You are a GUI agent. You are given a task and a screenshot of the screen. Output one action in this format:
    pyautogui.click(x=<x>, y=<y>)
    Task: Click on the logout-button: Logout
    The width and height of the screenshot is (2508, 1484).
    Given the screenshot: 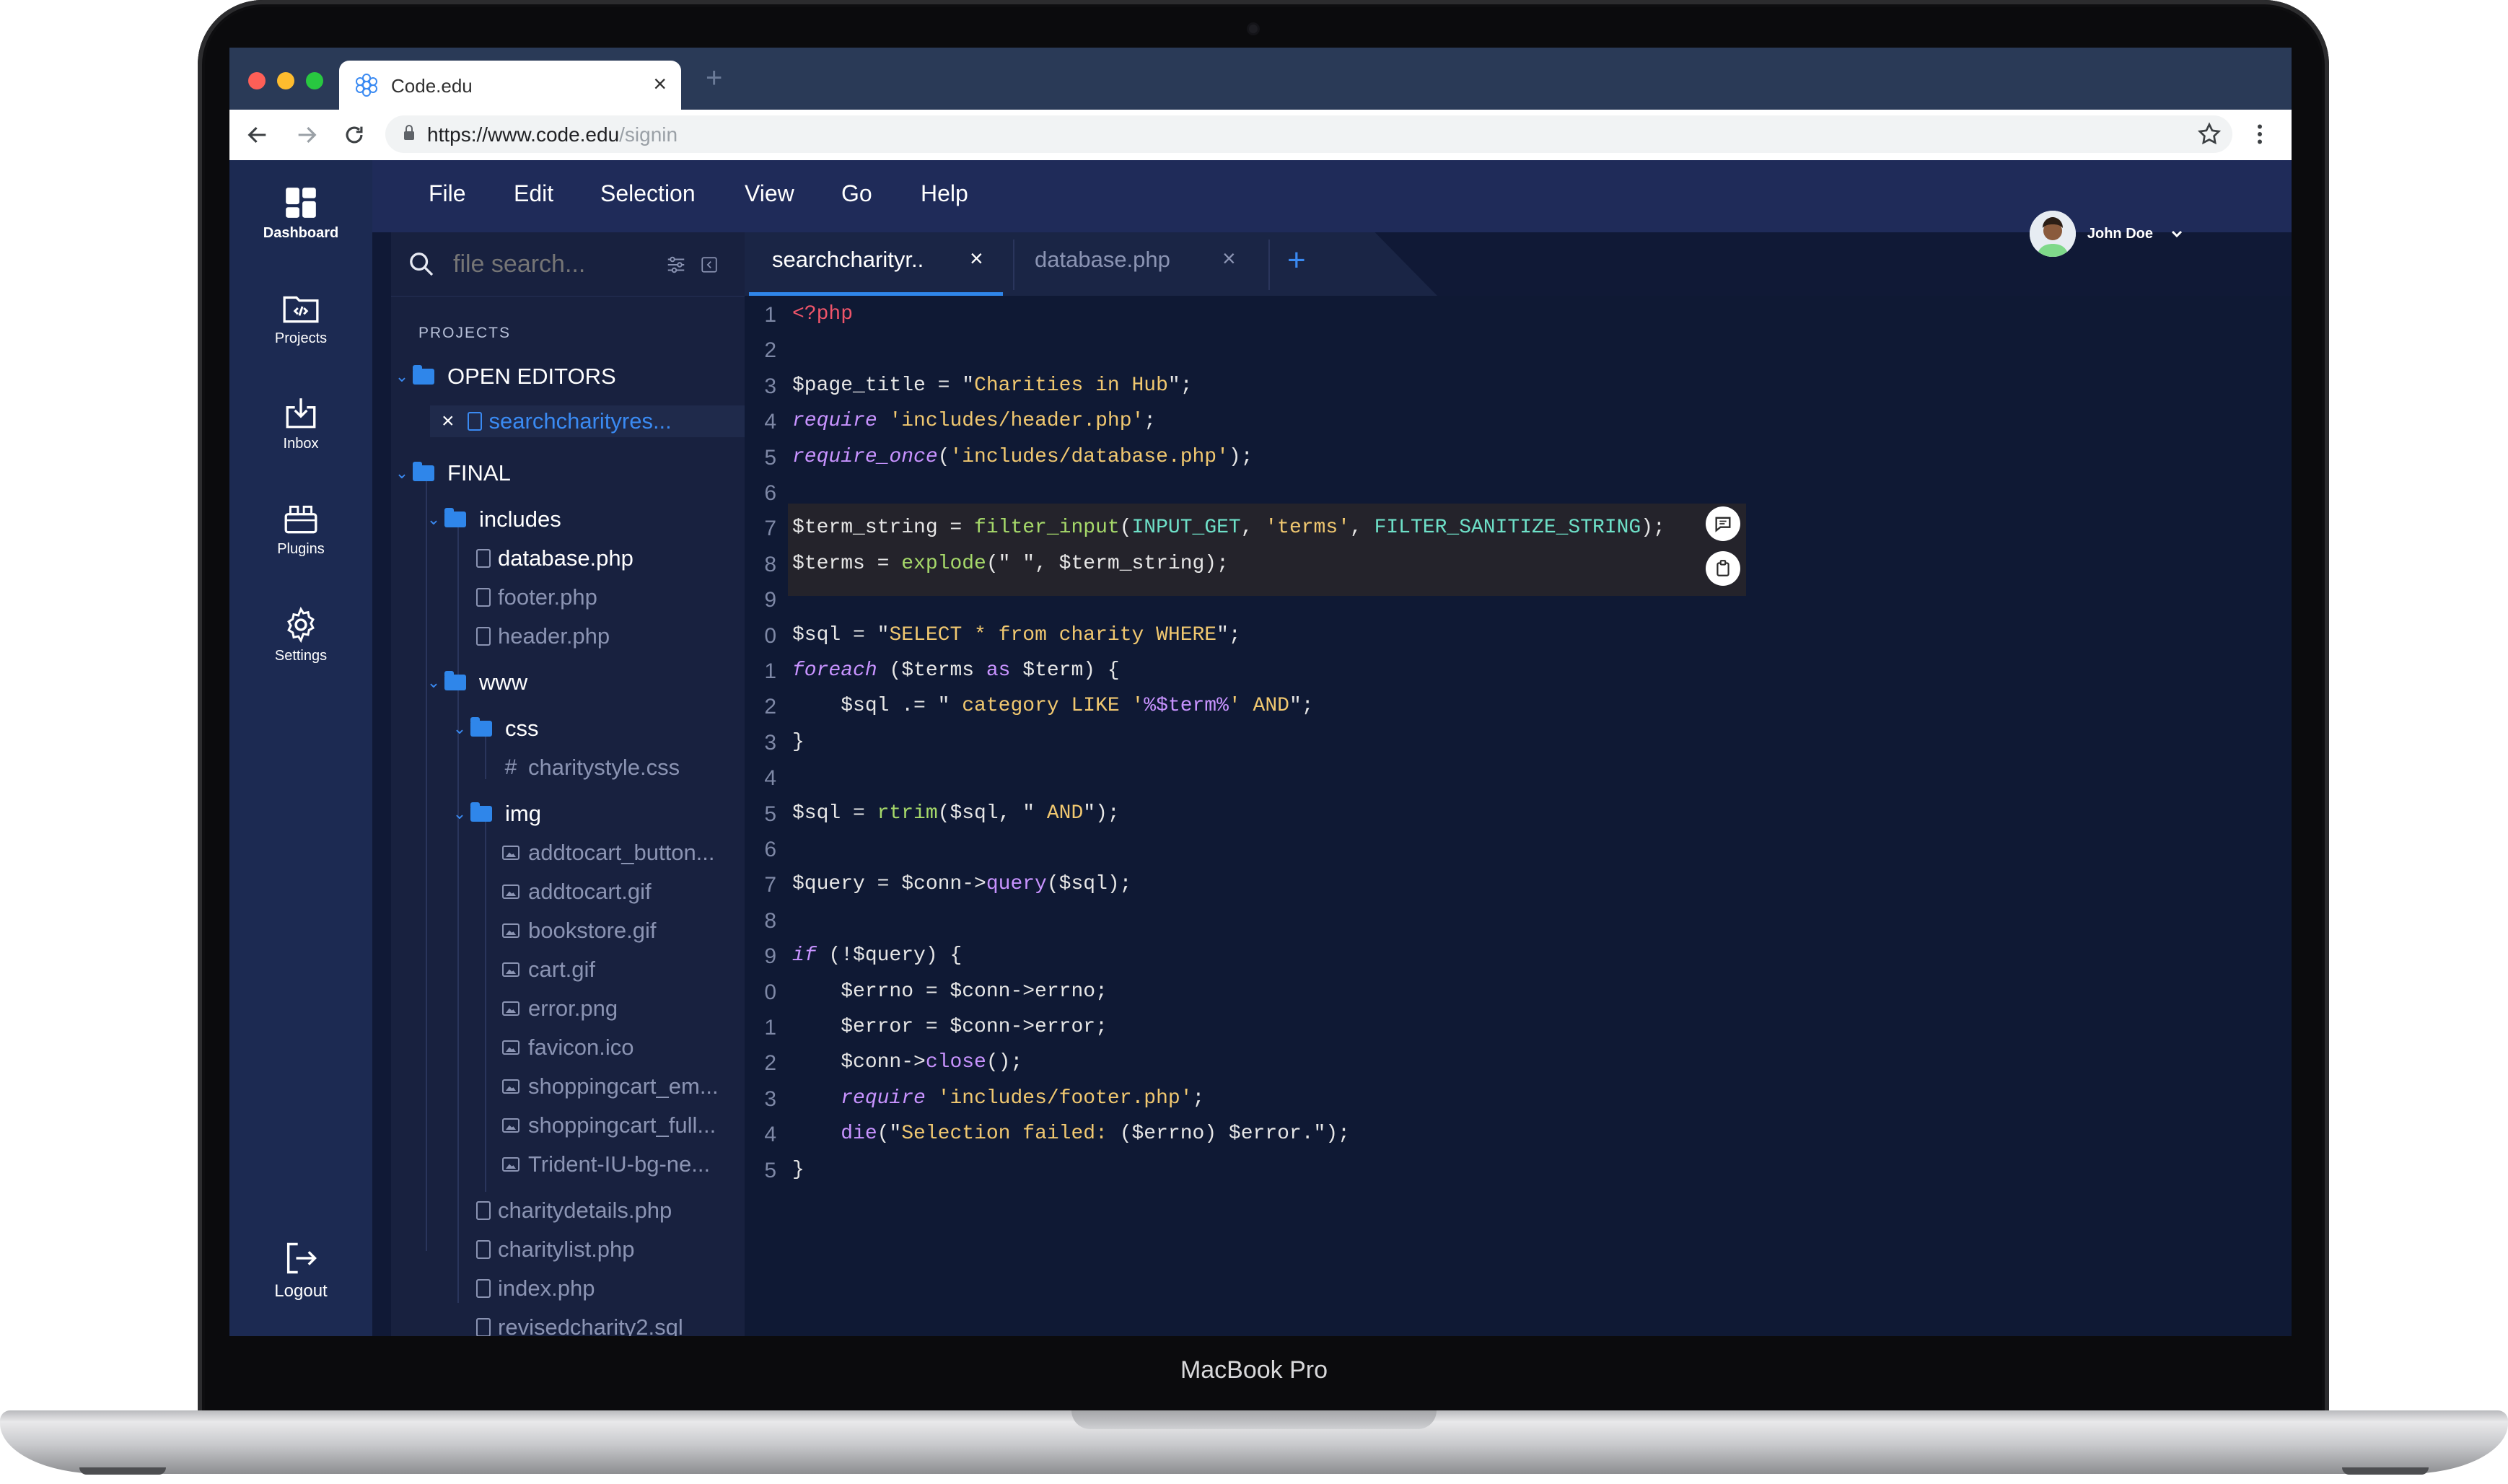 What is the action you would take?
    pyautogui.click(x=300, y=1270)
    